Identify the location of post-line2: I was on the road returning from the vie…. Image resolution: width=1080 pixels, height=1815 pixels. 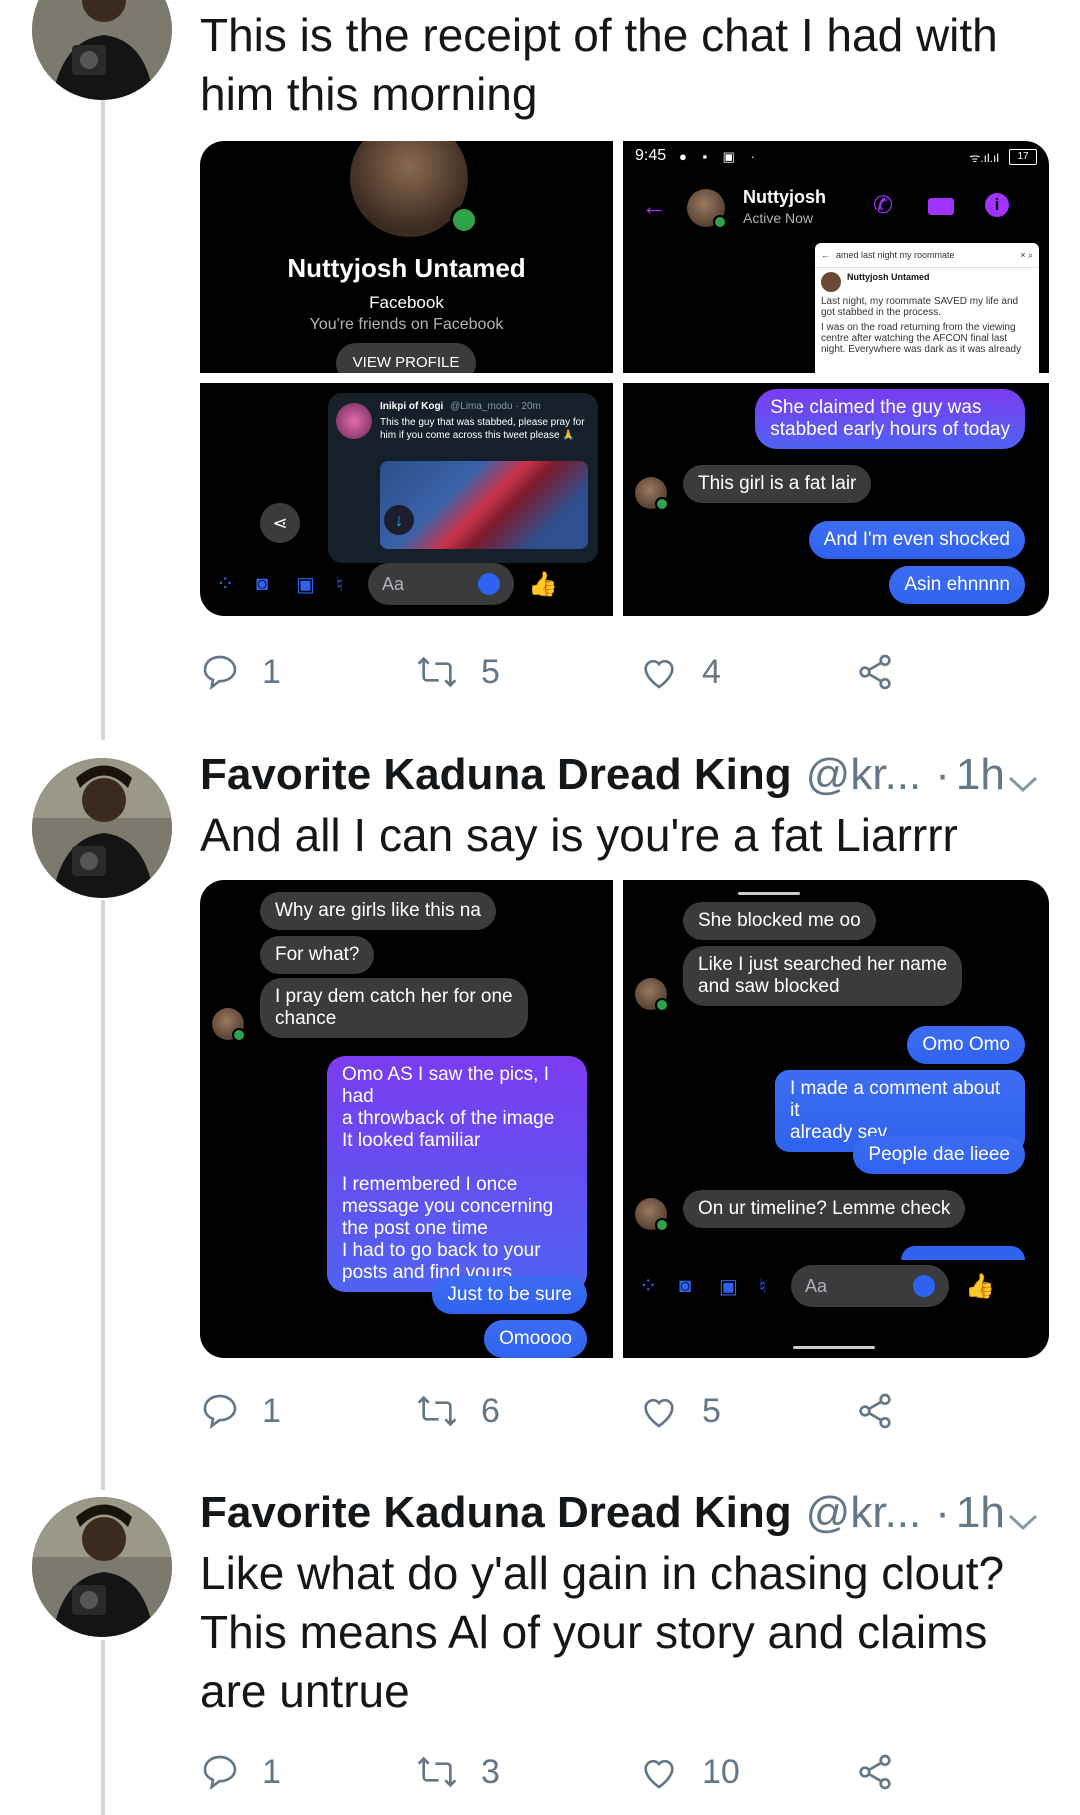
(921, 338).